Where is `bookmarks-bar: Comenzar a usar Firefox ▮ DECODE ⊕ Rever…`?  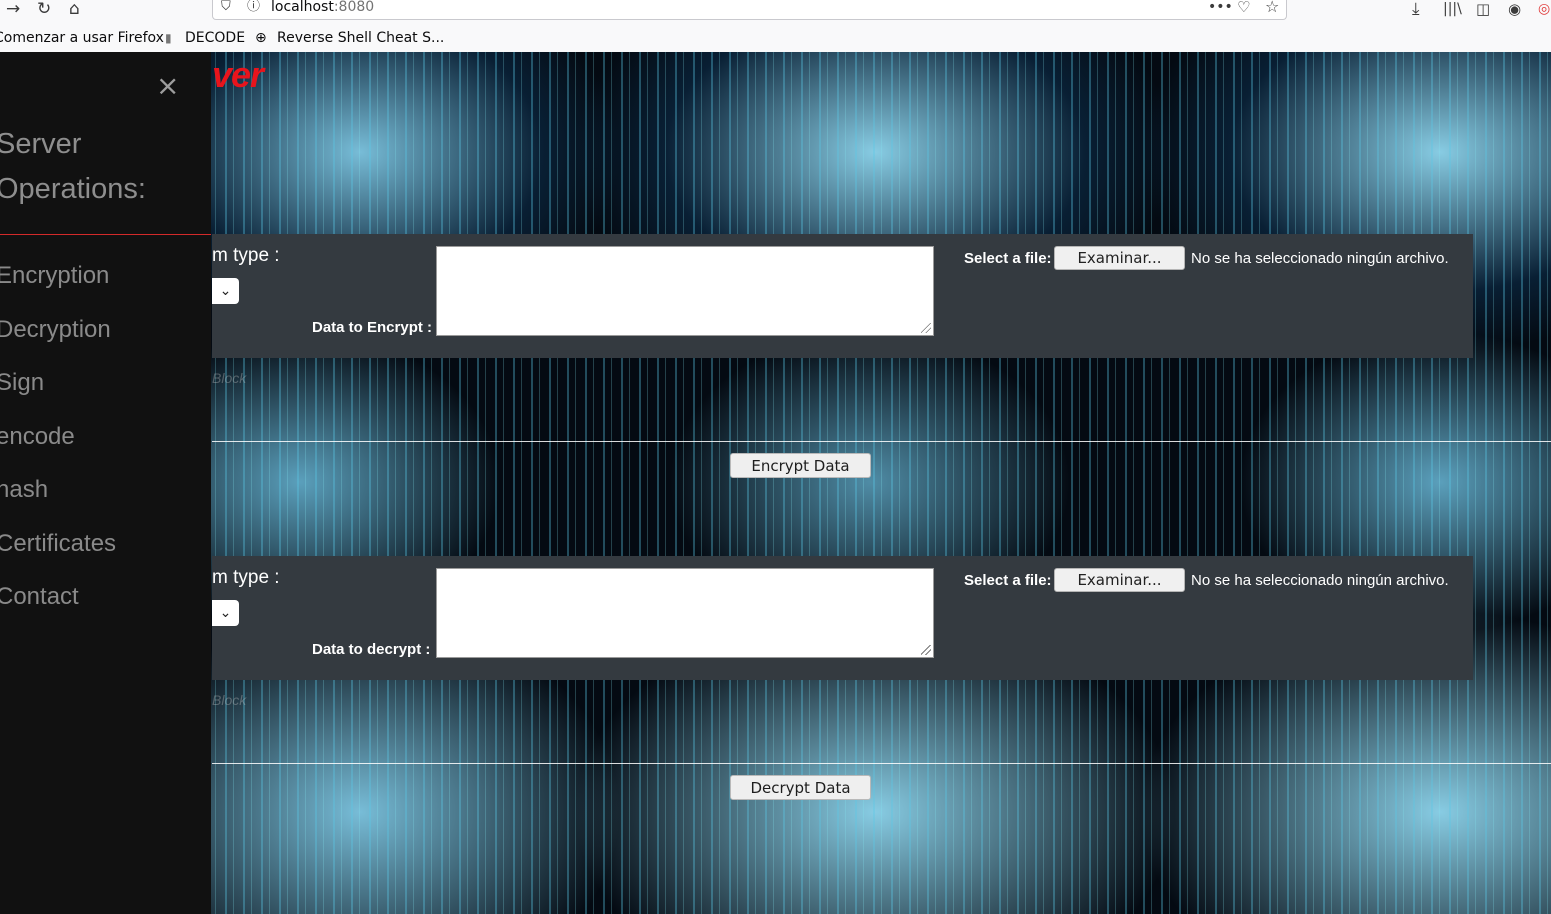
bookmarks-bar: Comenzar a usar Firefox ▮ DECODE ⊕ Rever… is located at coordinates (775, 39).